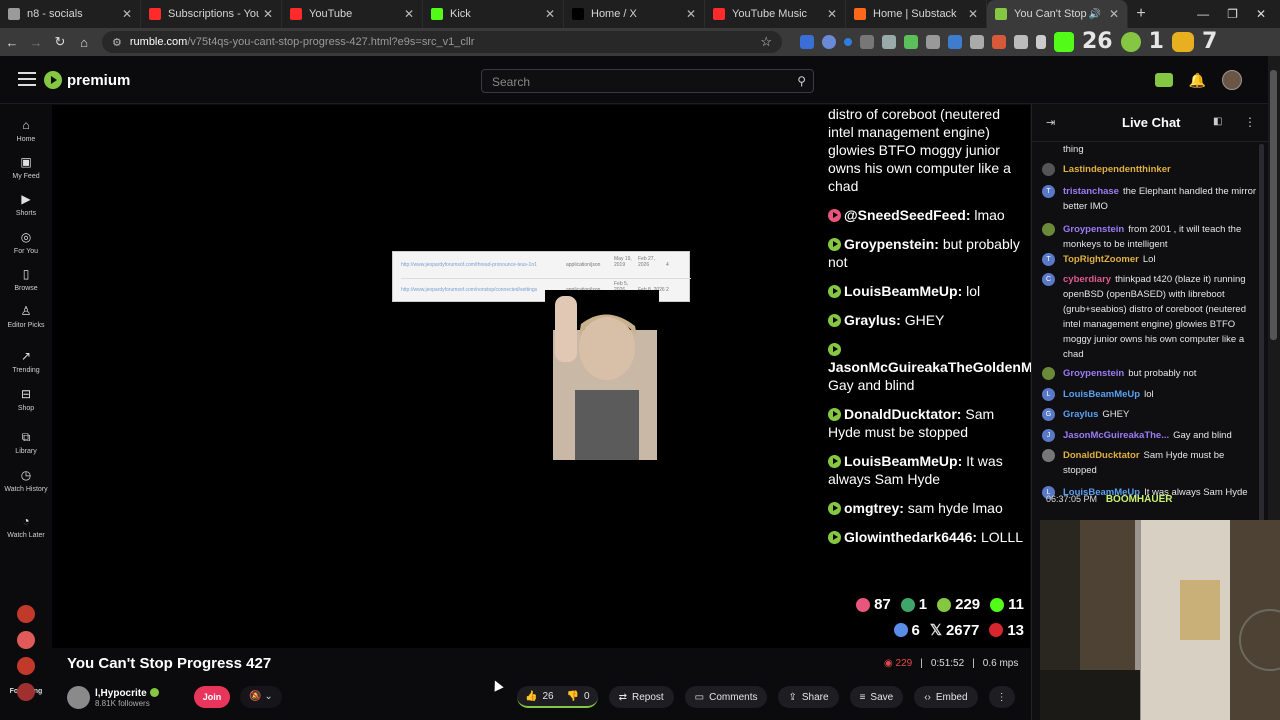 Image resolution: width=1280 pixels, height=720 pixels. I want to click on extensions-puzzle-icon, so click(1021, 42).